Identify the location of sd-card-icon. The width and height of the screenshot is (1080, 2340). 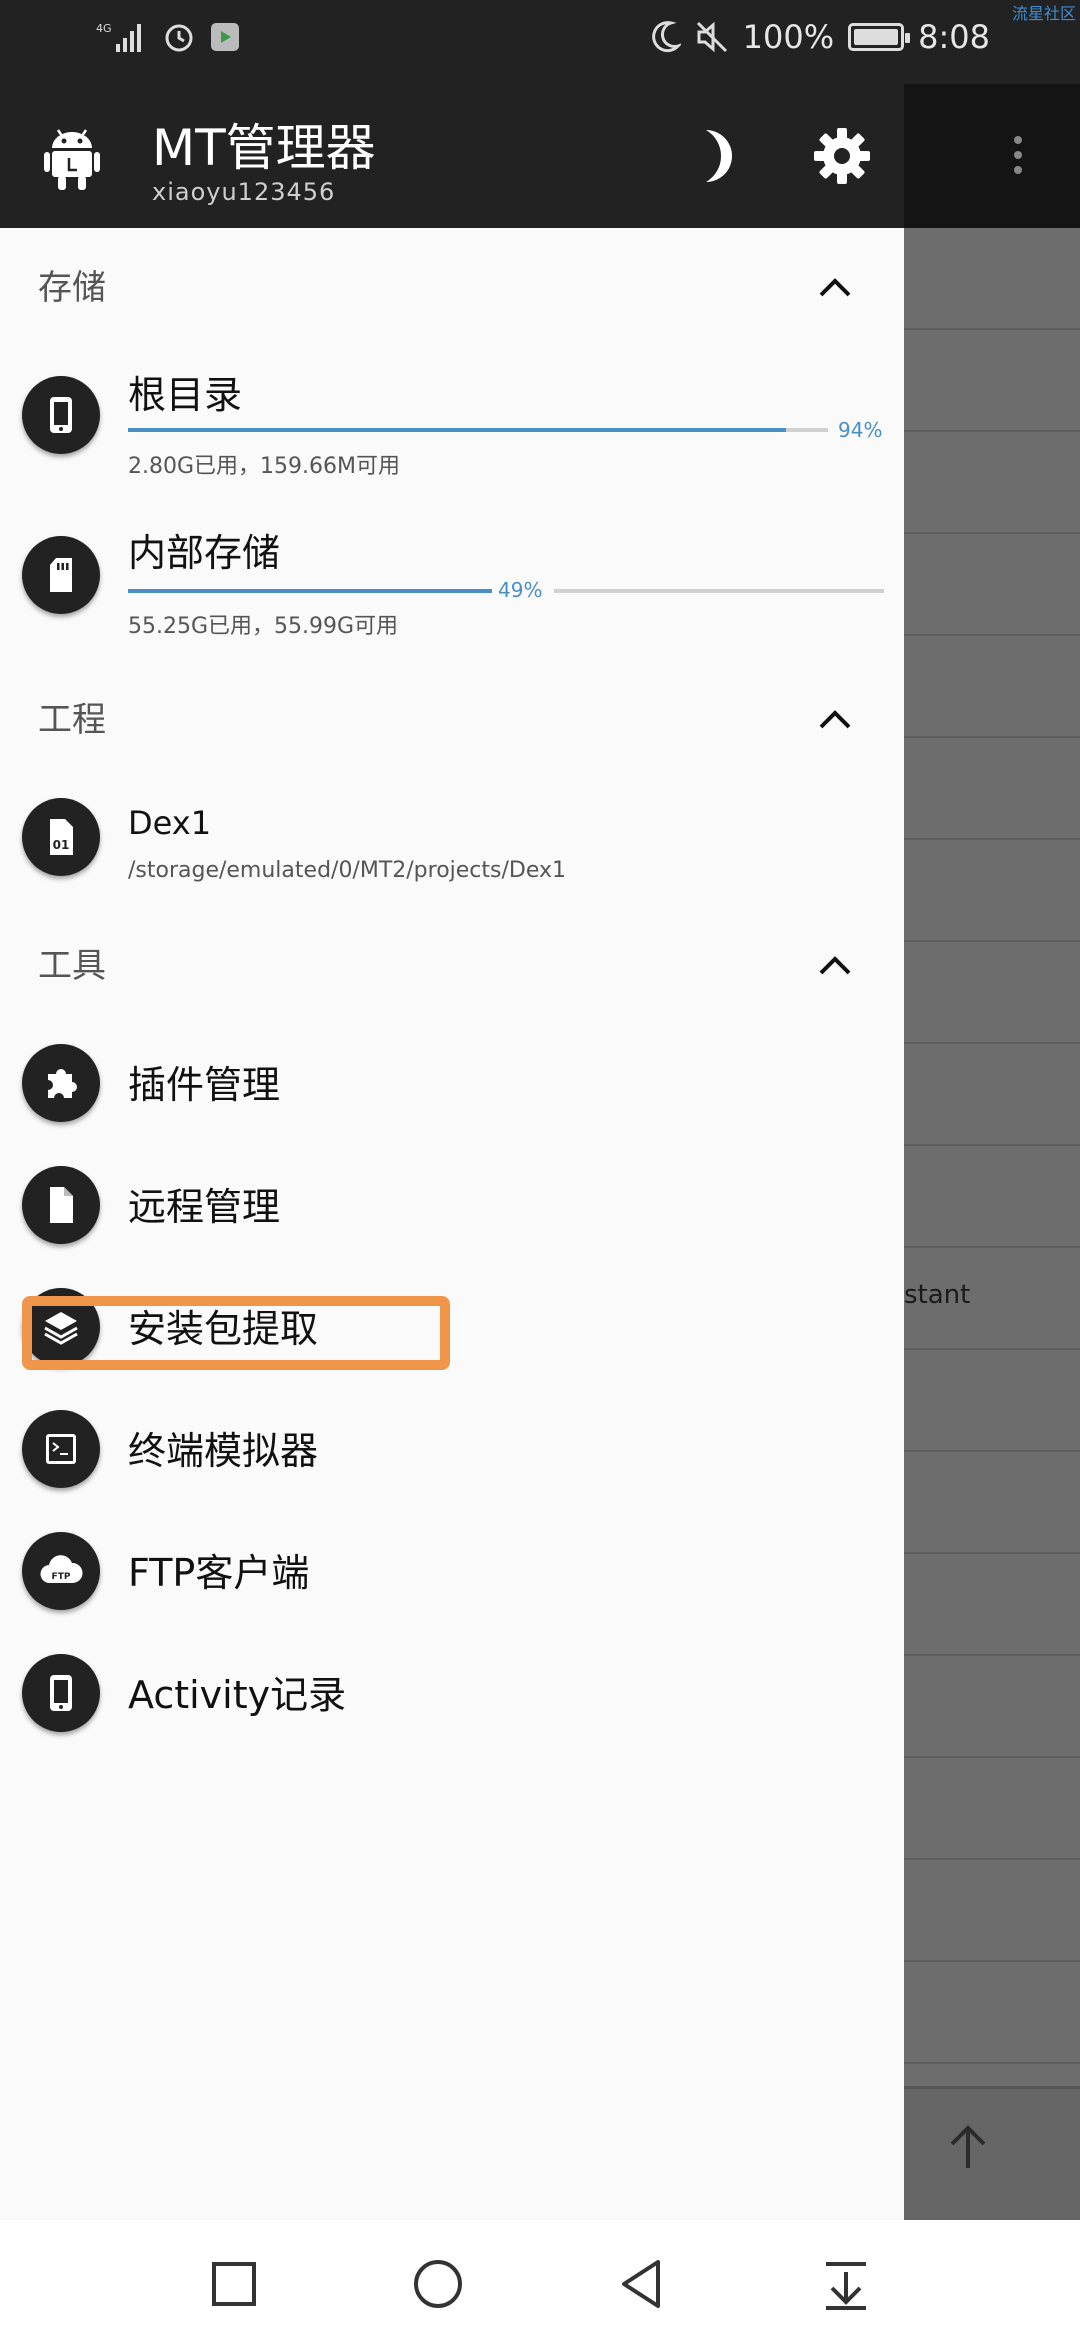
(61, 575).